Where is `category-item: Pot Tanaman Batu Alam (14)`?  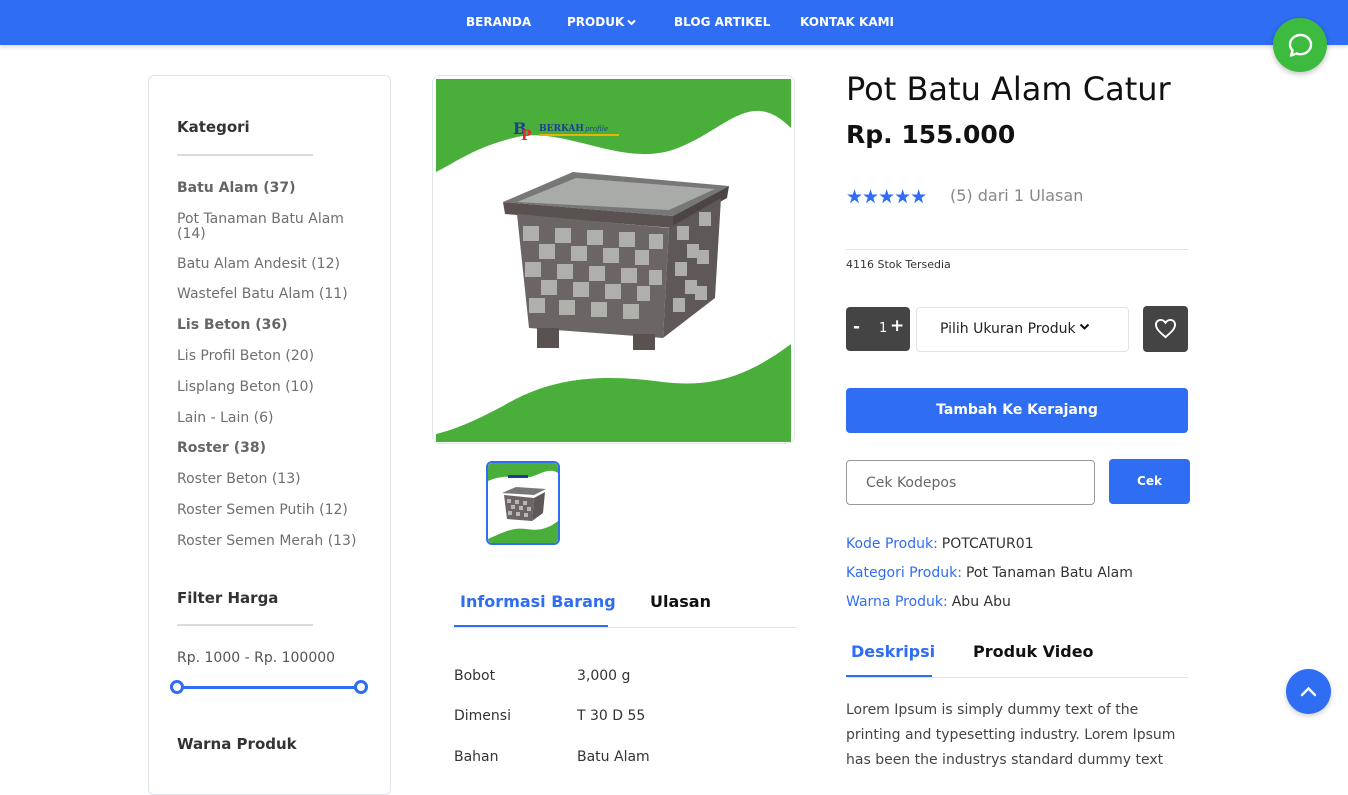 category-item: Pot Tanaman Batu Alam (14) is located at coordinates (272, 227).